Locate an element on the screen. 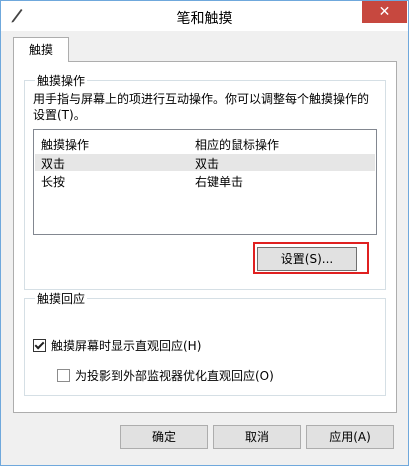  touch-action-cell: 长按 is located at coordinates (53, 182).